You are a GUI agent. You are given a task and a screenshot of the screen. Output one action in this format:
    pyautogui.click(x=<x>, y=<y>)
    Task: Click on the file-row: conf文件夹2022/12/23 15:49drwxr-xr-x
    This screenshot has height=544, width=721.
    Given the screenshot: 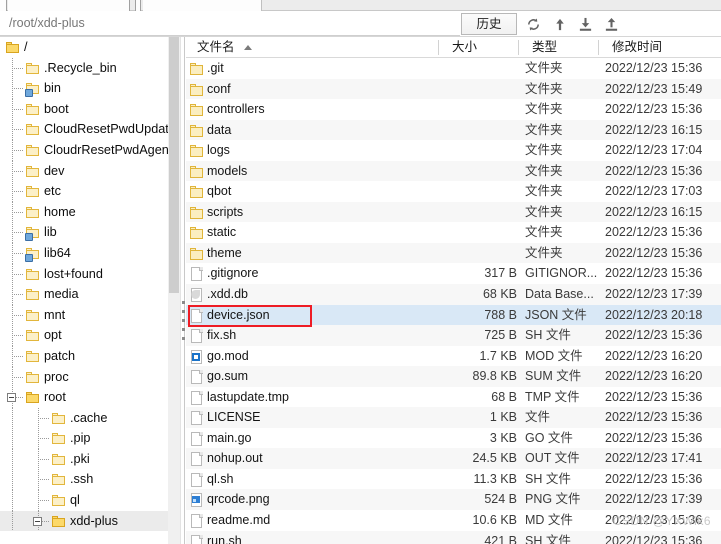 What is the action you would take?
    pyautogui.click(x=453, y=89)
    